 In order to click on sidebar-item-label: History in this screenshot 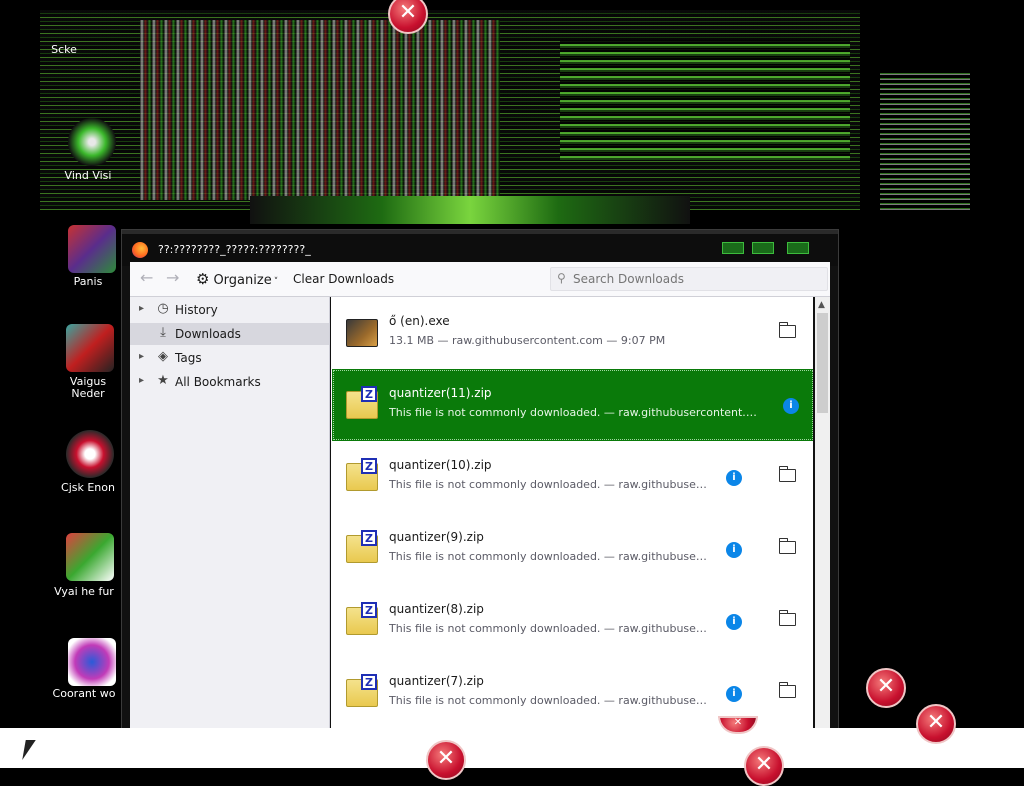, I will do `click(196, 310)`.